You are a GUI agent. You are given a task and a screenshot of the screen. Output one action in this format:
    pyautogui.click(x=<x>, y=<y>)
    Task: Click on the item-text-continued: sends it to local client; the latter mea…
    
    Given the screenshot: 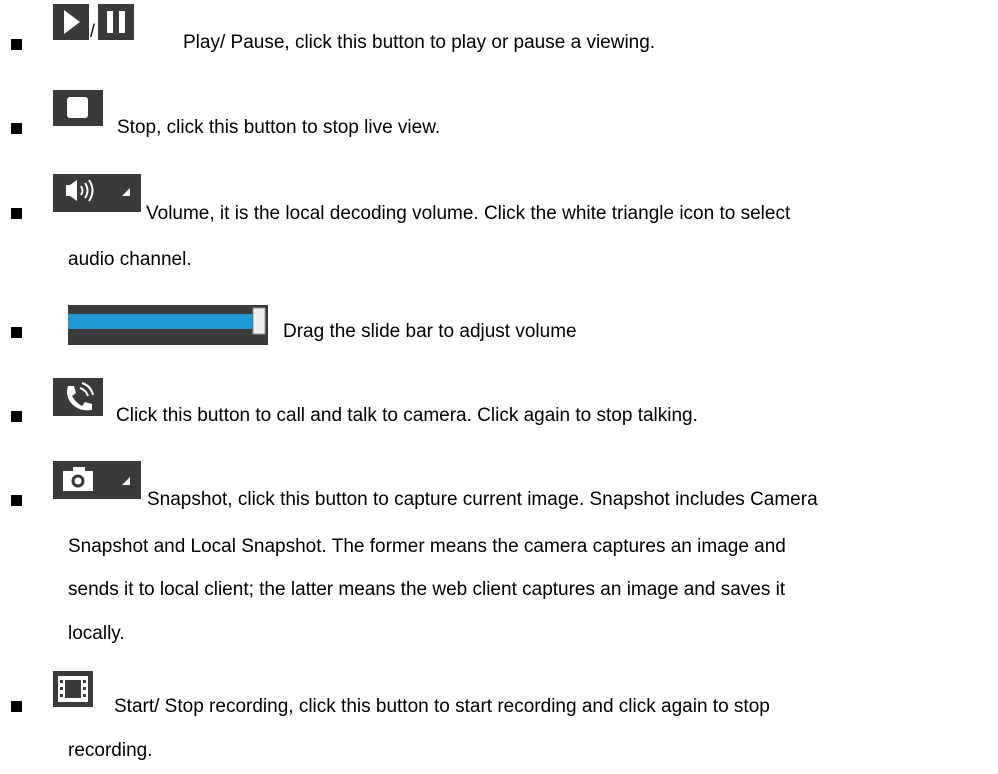 What is the action you would take?
    pyautogui.click(x=427, y=589)
    